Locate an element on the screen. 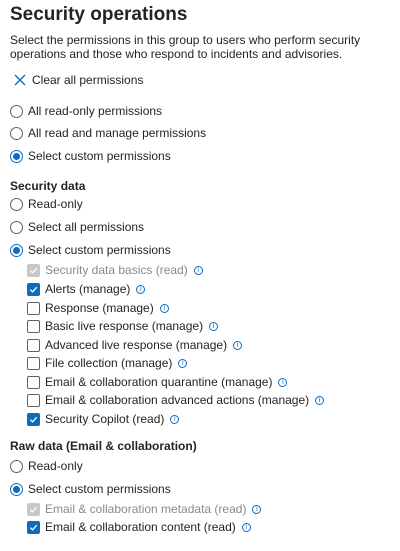  raw-data-radio-read-only: Read-only is located at coordinates (46, 466).